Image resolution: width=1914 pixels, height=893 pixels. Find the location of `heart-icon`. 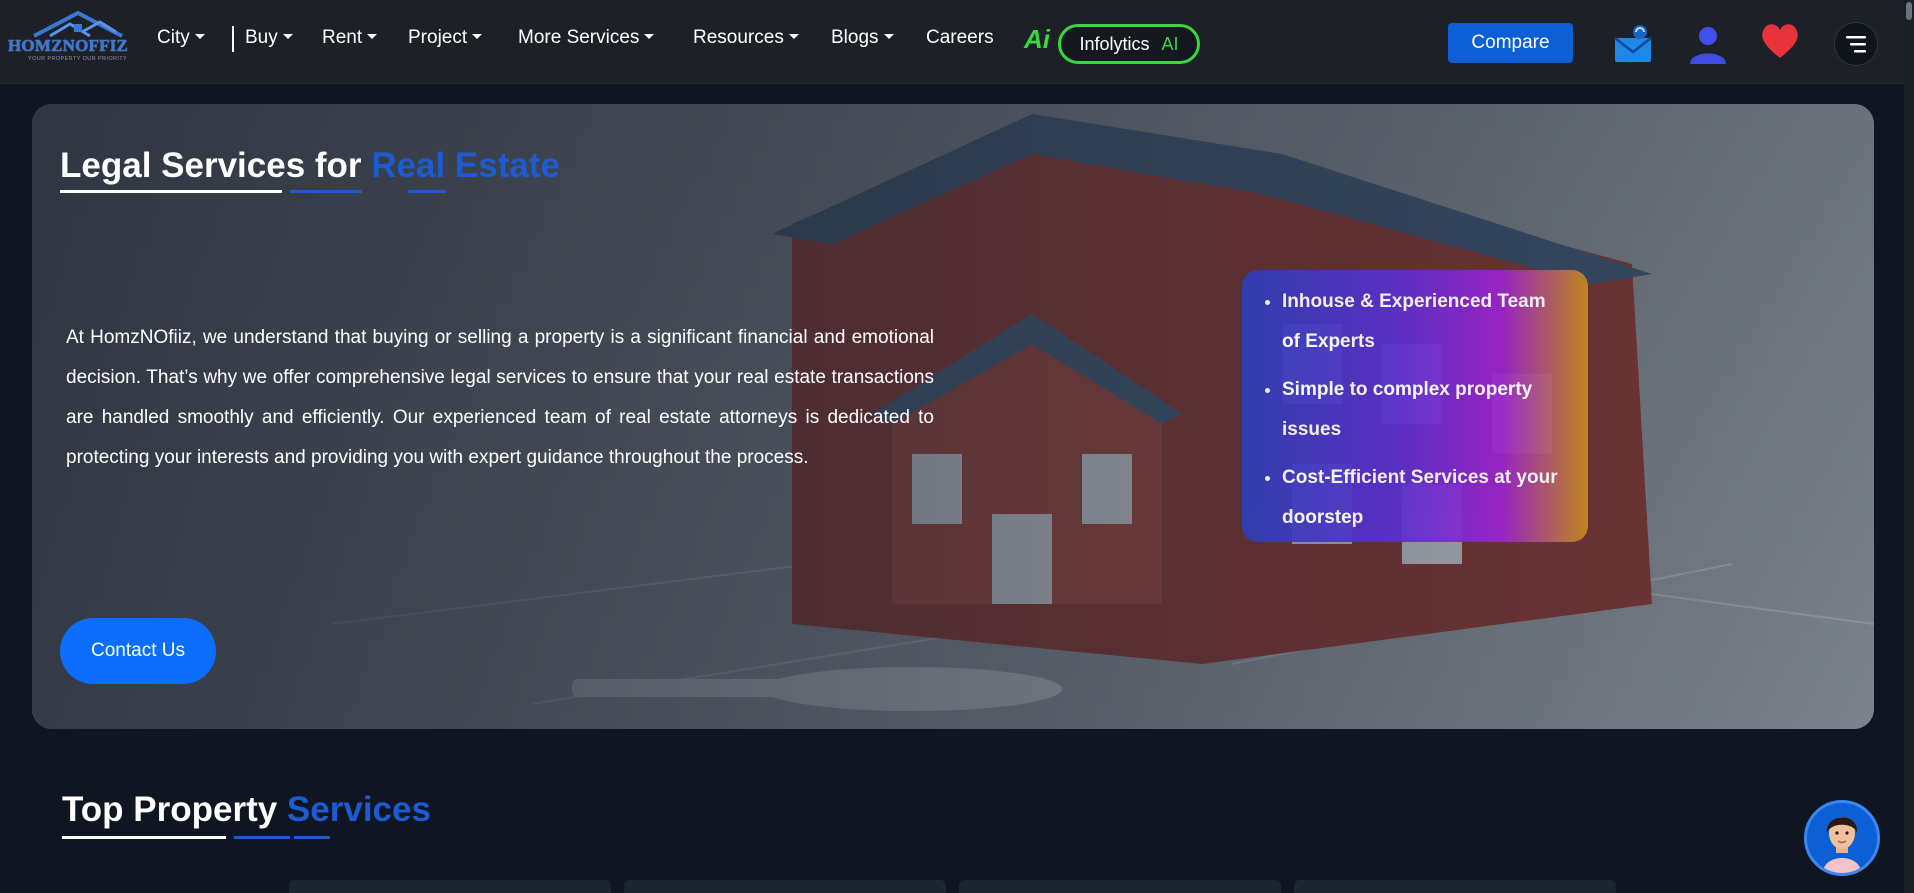

heart-icon is located at coordinates (1780, 40).